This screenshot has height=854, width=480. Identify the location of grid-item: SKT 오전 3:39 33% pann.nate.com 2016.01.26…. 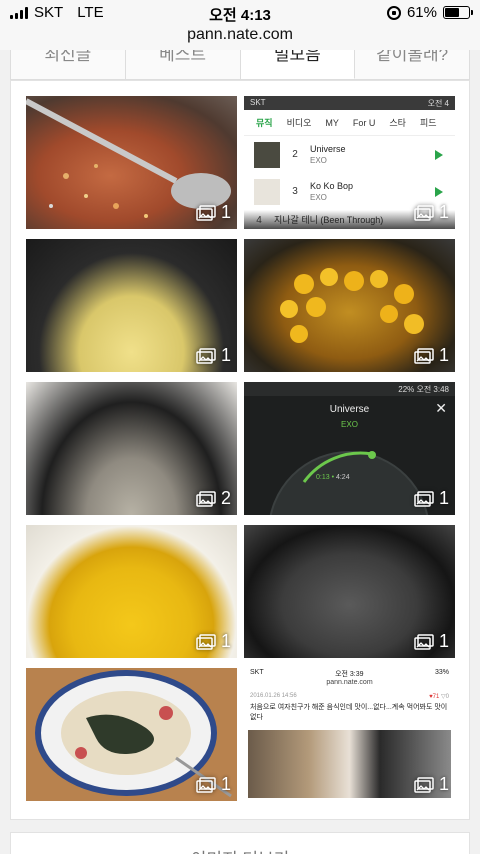
(349, 734).